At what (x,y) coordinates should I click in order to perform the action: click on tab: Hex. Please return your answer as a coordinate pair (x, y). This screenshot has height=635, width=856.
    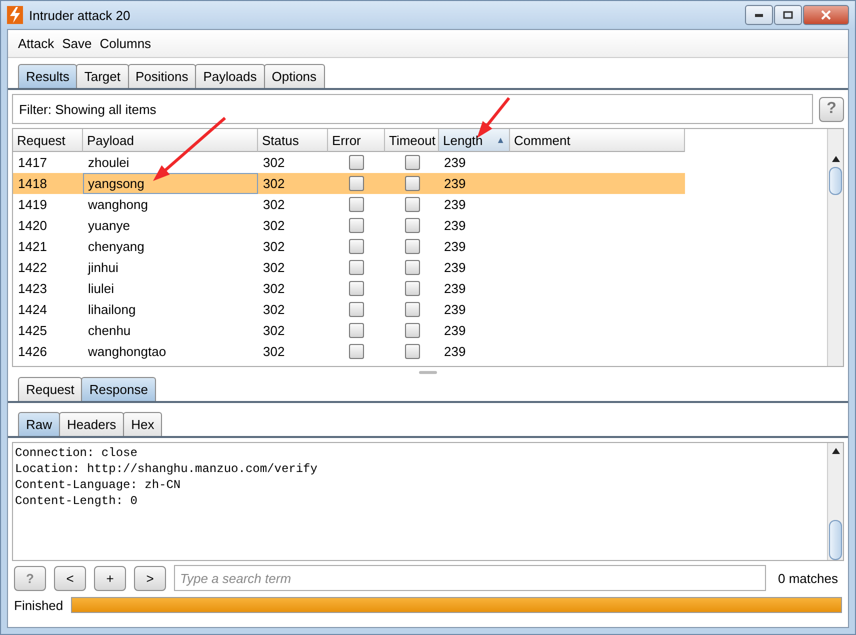
    Looking at the image, I should click on (142, 424).